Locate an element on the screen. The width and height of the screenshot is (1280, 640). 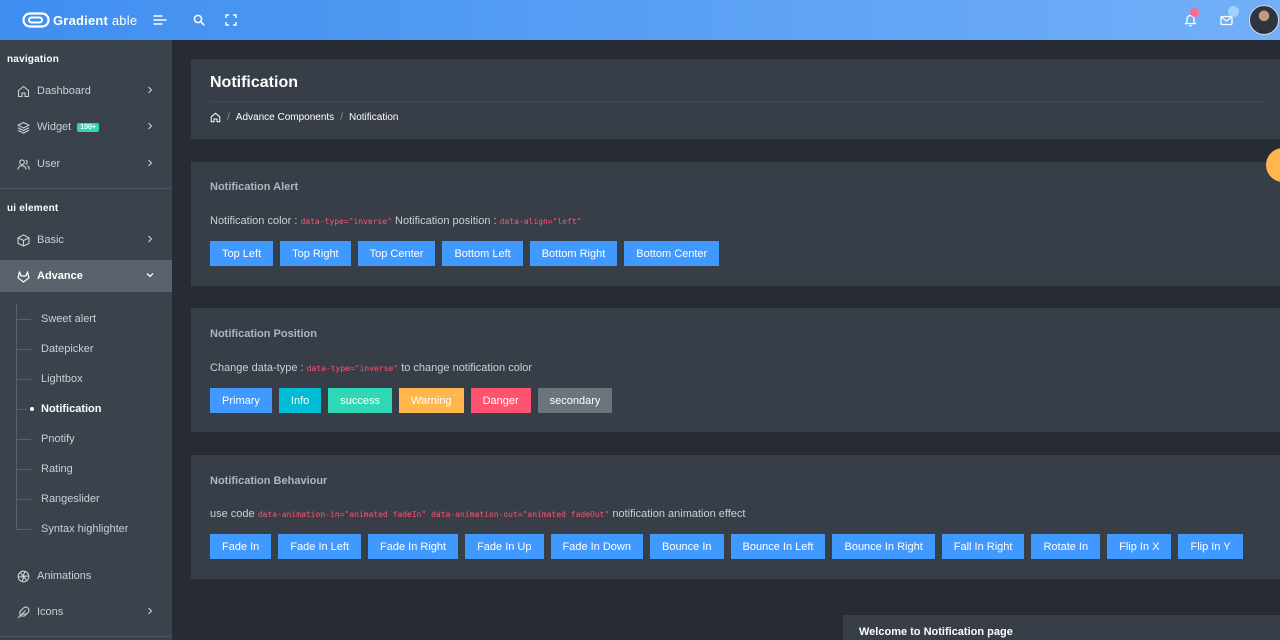
submenu-item-label: Pnotify is located at coordinates (58, 439).